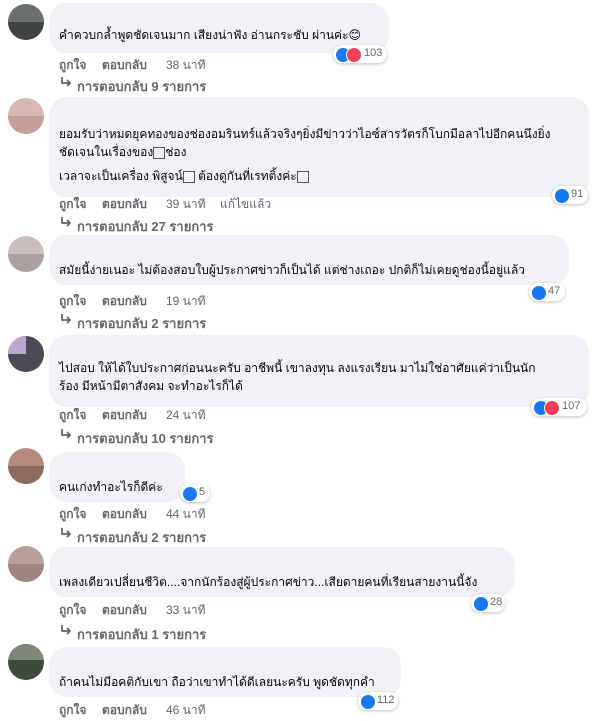  What do you see at coordinates (209, 414) in the screenshot?
I see `comment-actions: ถูกใจ ตอบกลับ 24 นาที` at bounding box center [209, 414].